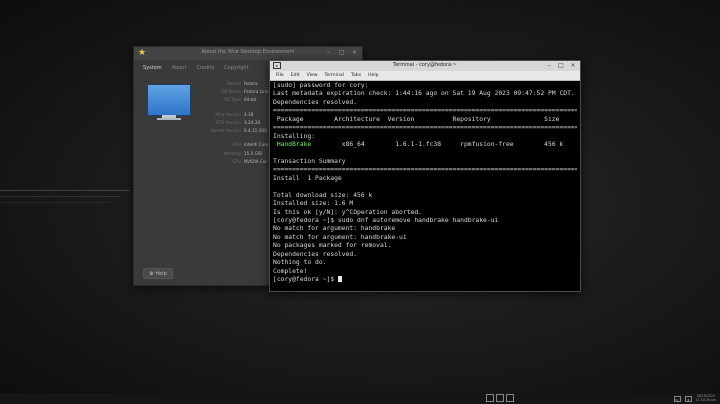 The width and height of the screenshot is (720, 404). What do you see at coordinates (151, 273) in the screenshot?
I see `help-icon: ⊕` at bounding box center [151, 273].